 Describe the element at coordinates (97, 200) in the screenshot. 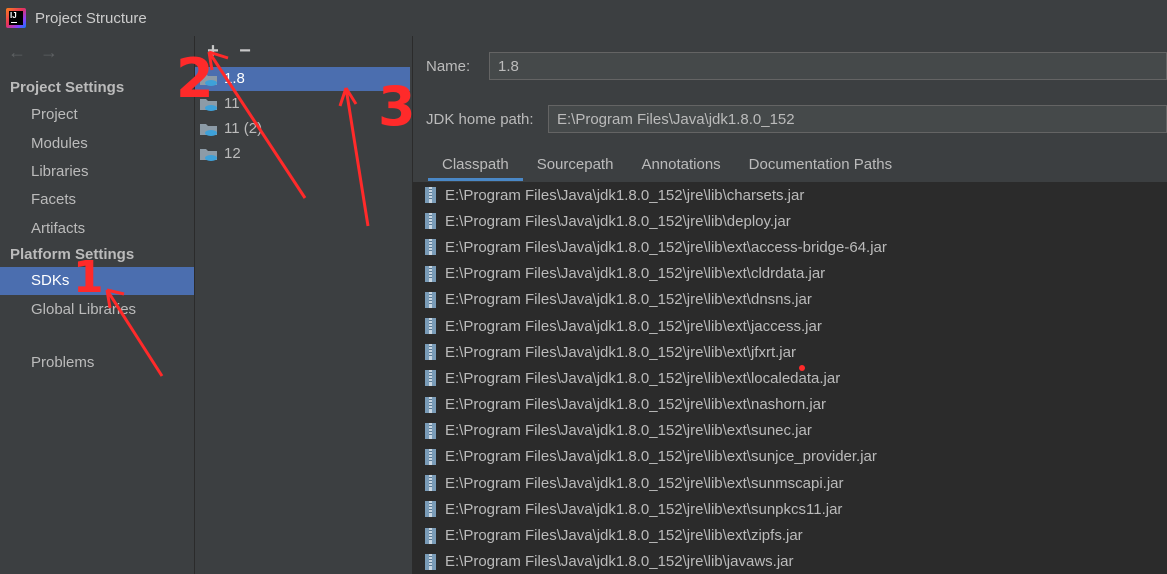

I see `sidebar-item-facets: Facets` at that location.